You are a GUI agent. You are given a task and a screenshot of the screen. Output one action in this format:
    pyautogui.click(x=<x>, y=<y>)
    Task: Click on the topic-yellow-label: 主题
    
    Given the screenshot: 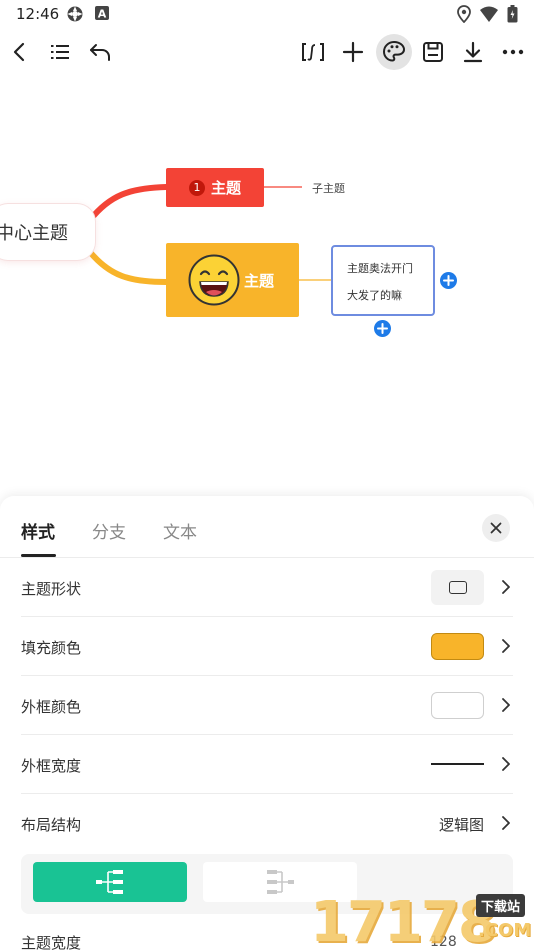 What is the action you would take?
    pyautogui.click(x=259, y=280)
    